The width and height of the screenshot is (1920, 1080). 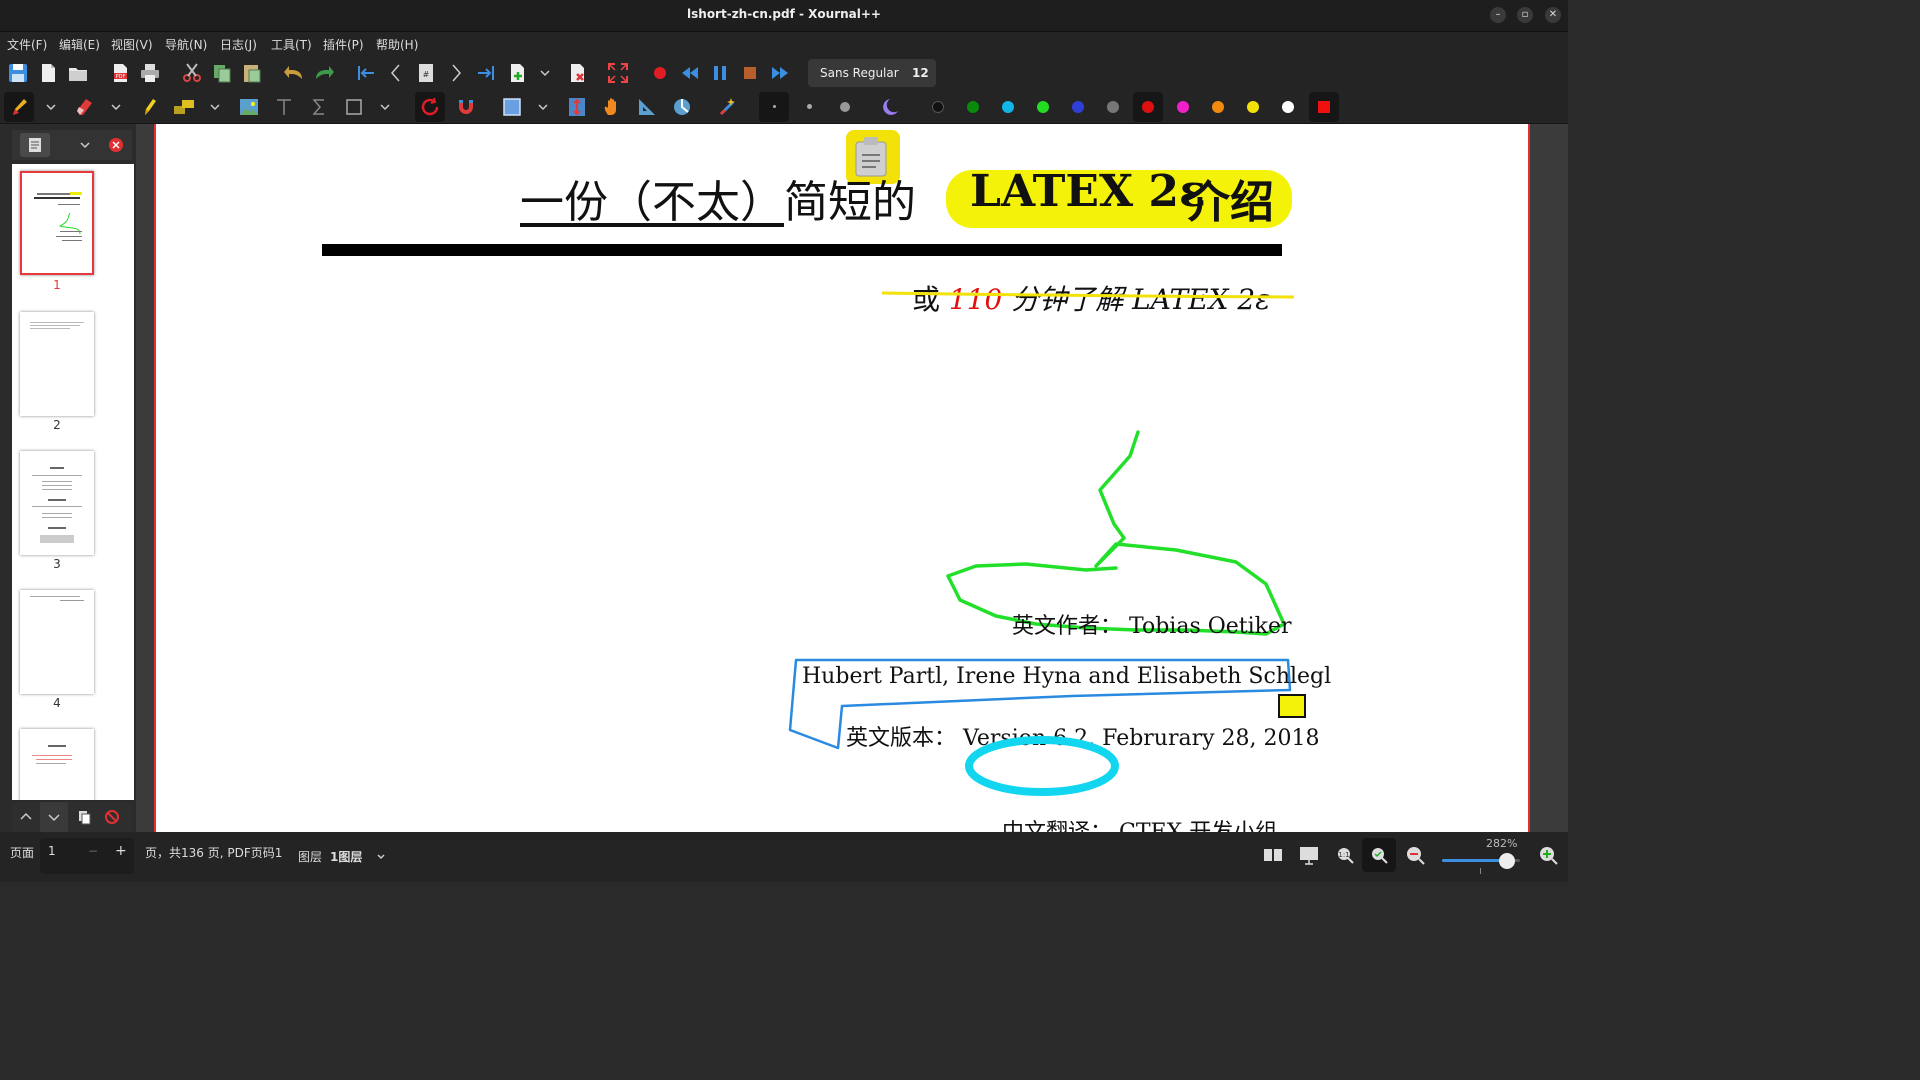 I want to click on menu-tools: 工具(T), so click(x=291, y=44).